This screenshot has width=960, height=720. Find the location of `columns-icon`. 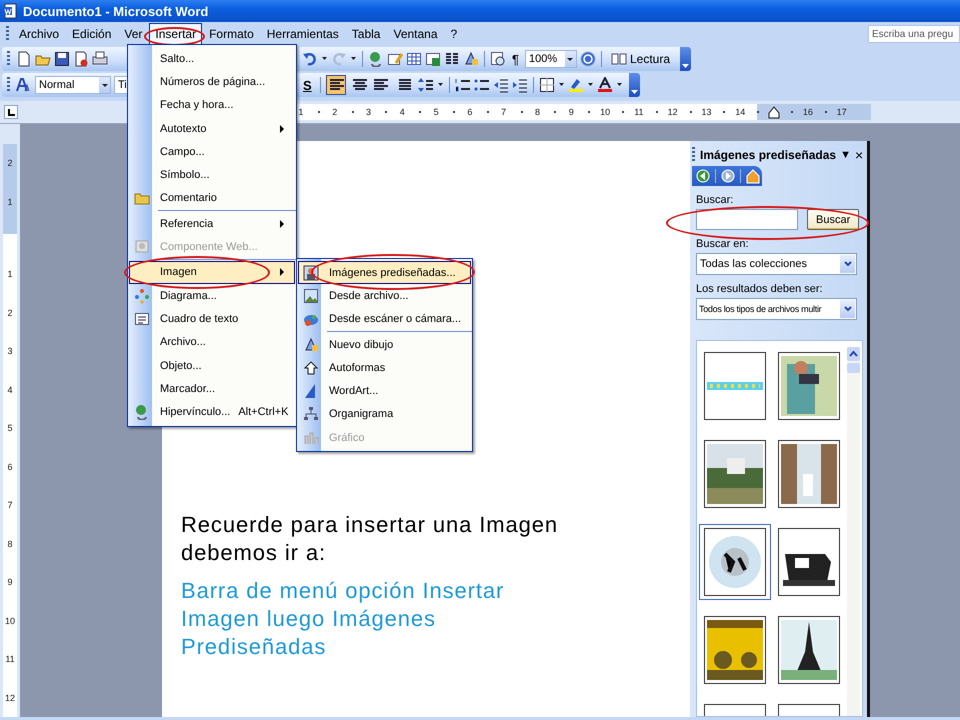

columns-icon is located at coordinates (452, 59).